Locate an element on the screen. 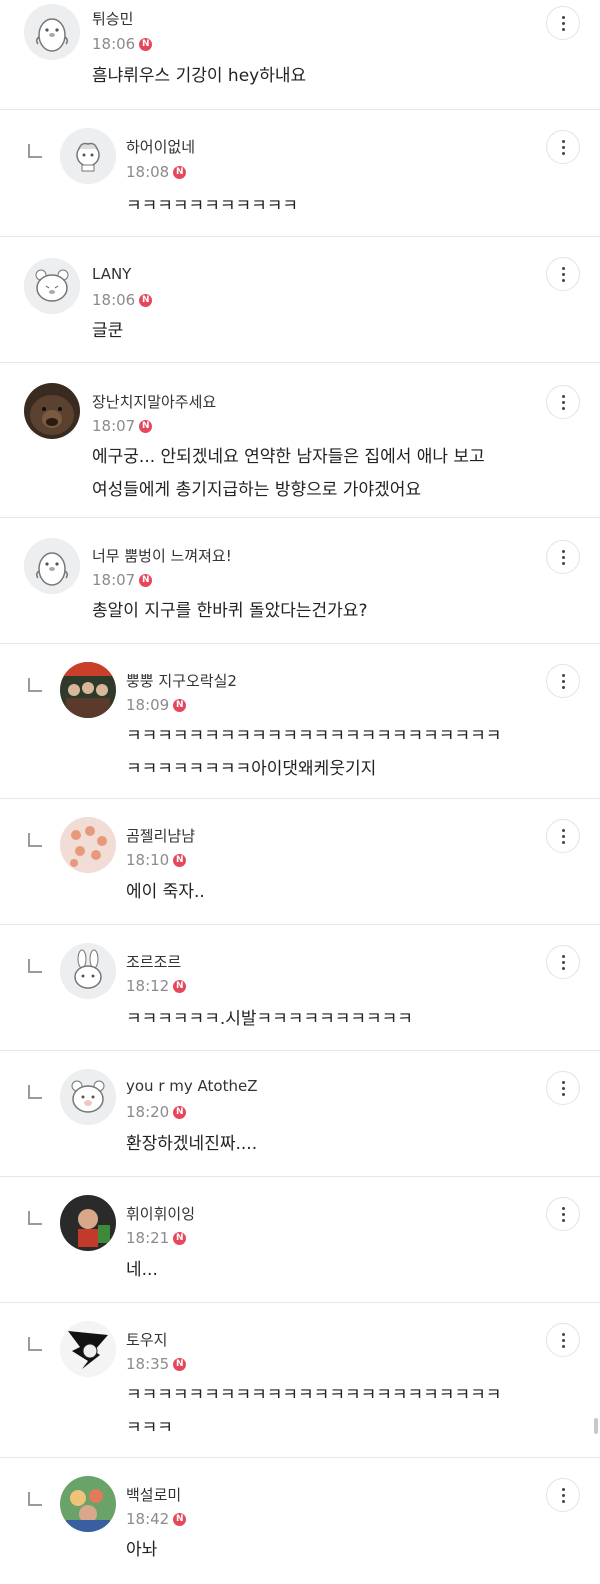  comment-text: 에이 죽자.. is located at coordinates (165, 892).